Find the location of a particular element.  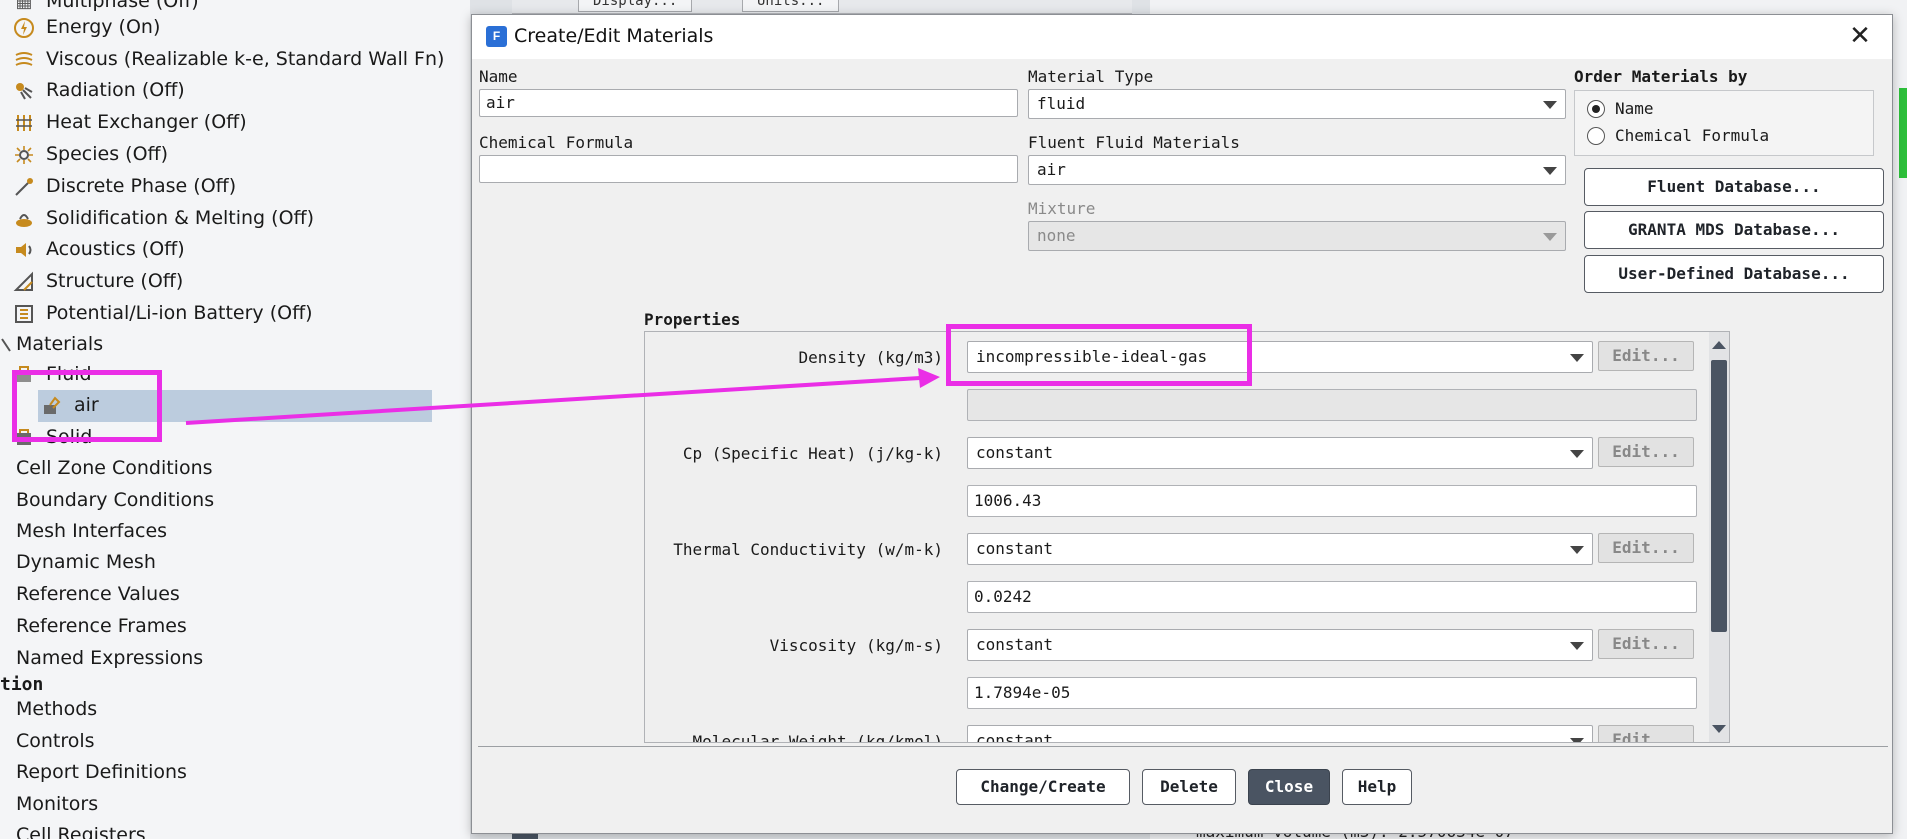

dialog-titlebar: F Create/Edit Materials ✕ is located at coordinates (1182, 37).